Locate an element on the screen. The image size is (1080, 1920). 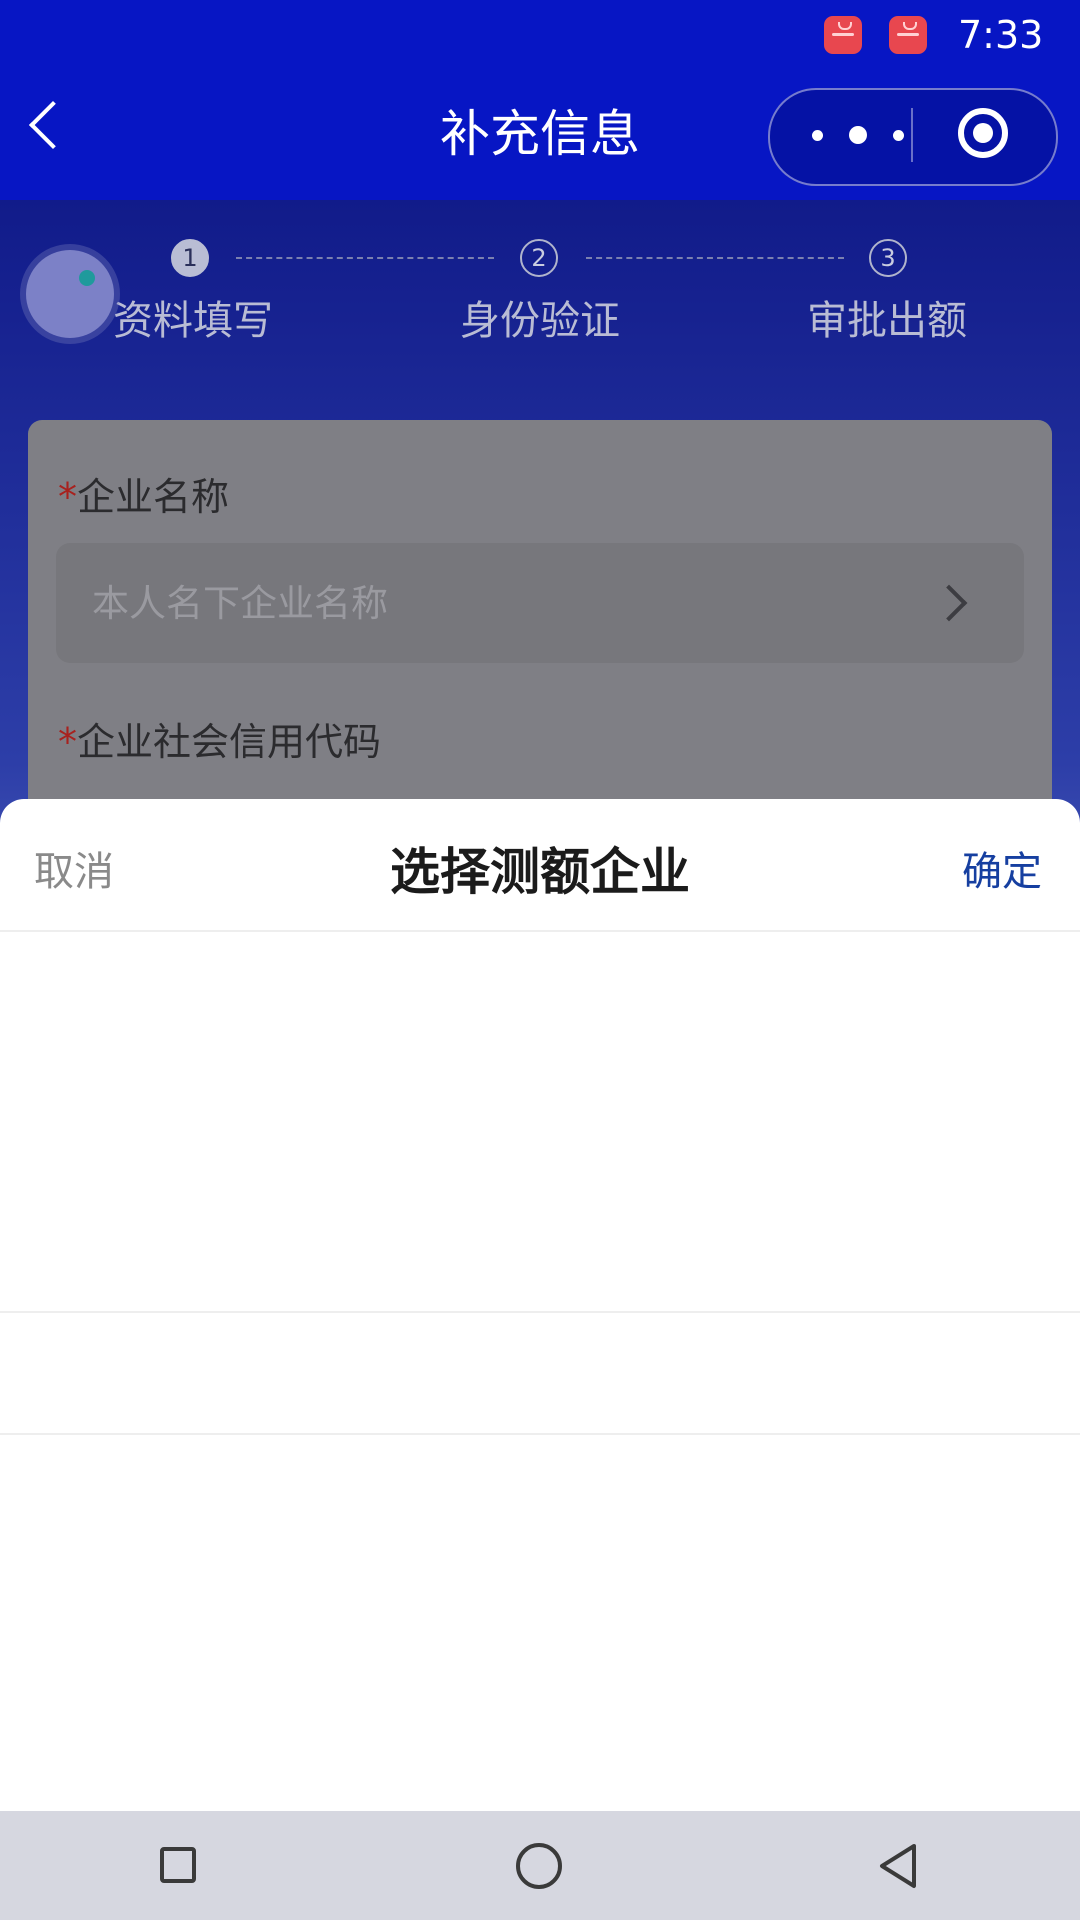
status-time: 7:33 is located at coordinates (1001, 35).